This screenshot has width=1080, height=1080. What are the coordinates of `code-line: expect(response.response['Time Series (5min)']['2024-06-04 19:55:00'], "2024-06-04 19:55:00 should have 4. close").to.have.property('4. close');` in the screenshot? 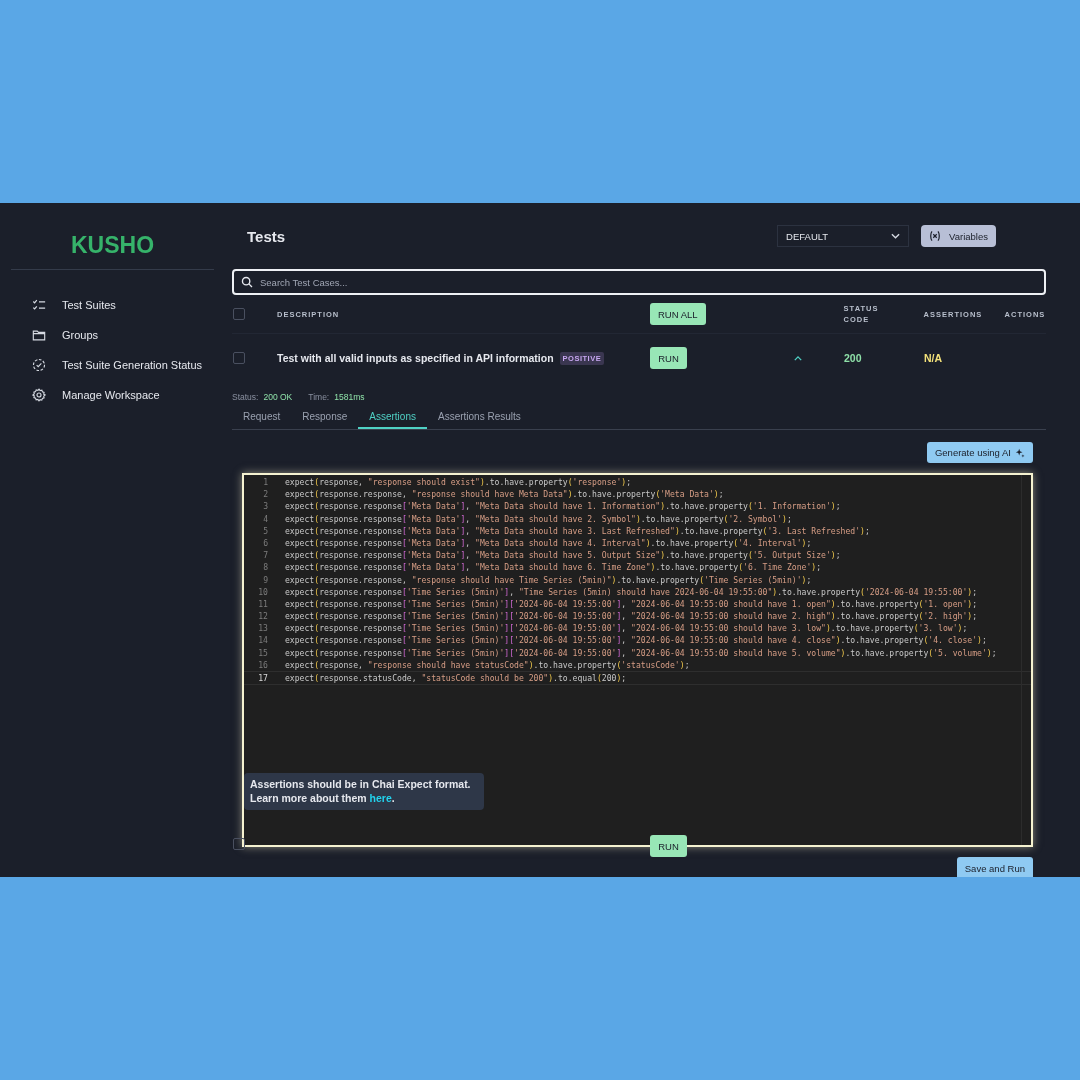 It's located at (636, 640).